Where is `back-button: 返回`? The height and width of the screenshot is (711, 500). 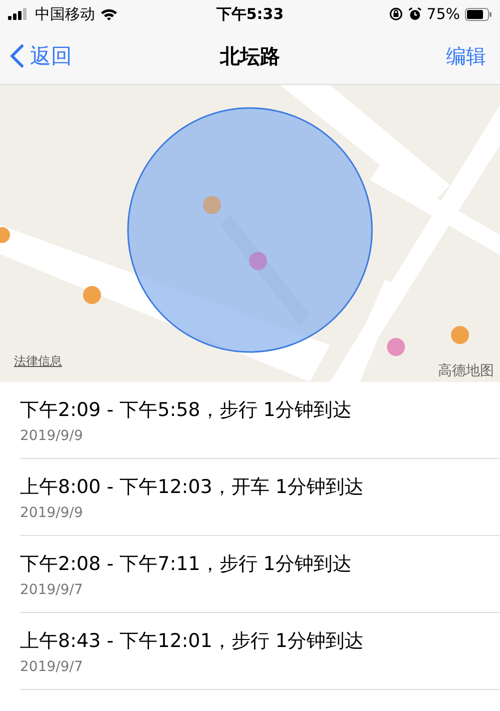
back-button: 返回 is located at coordinates (41, 56).